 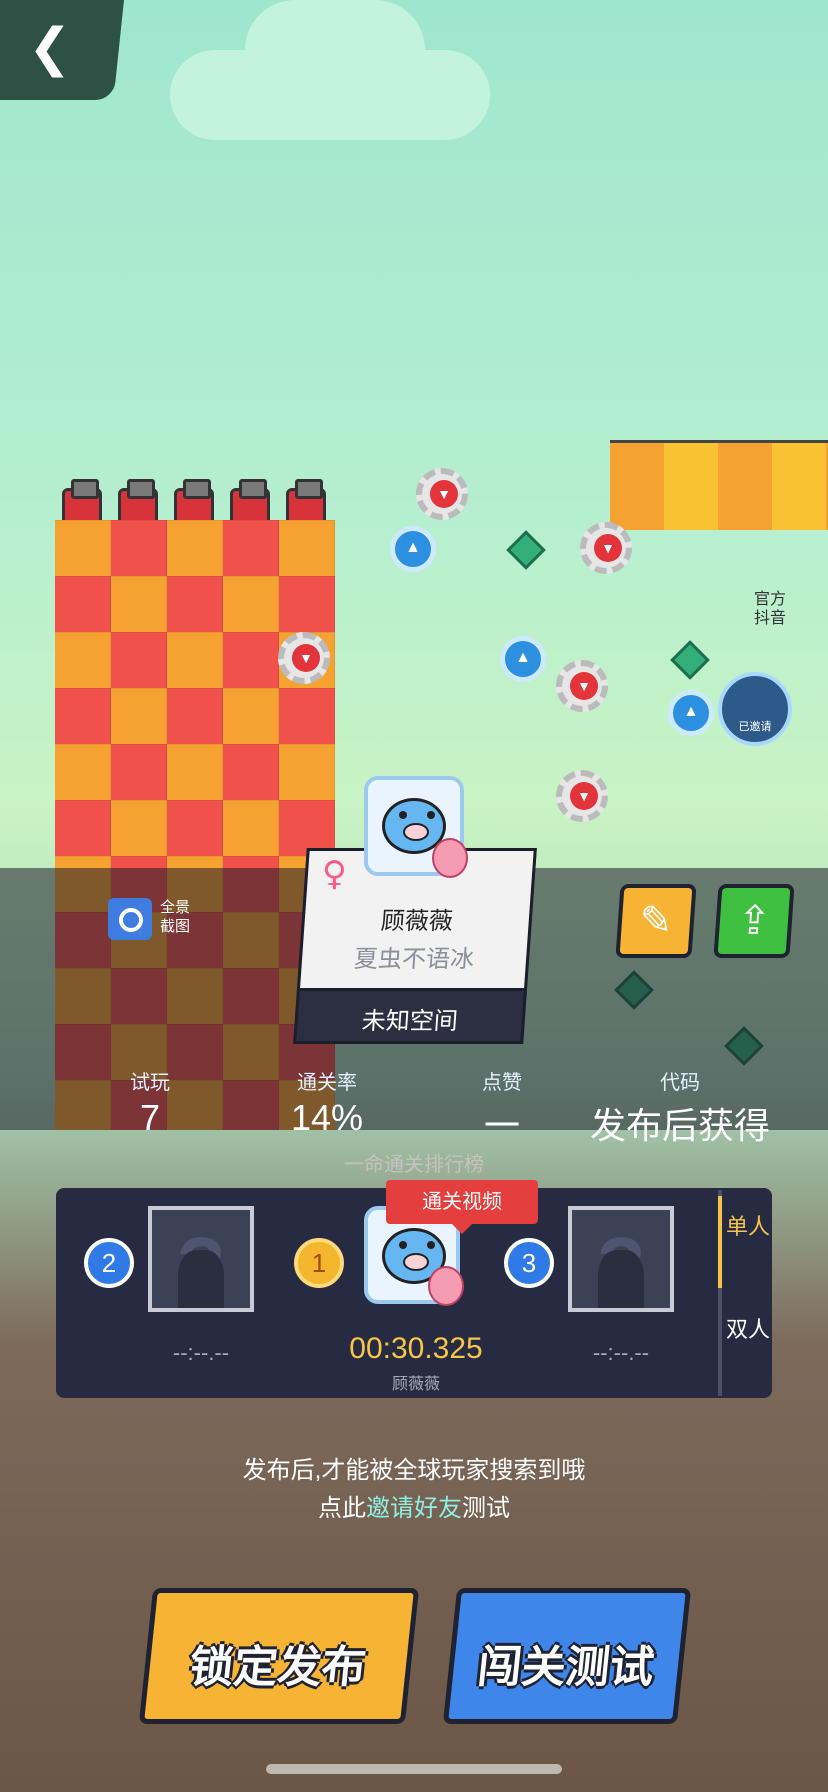 What do you see at coordinates (748, 1240) in the screenshot?
I see `tab-single: 单人` at bounding box center [748, 1240].